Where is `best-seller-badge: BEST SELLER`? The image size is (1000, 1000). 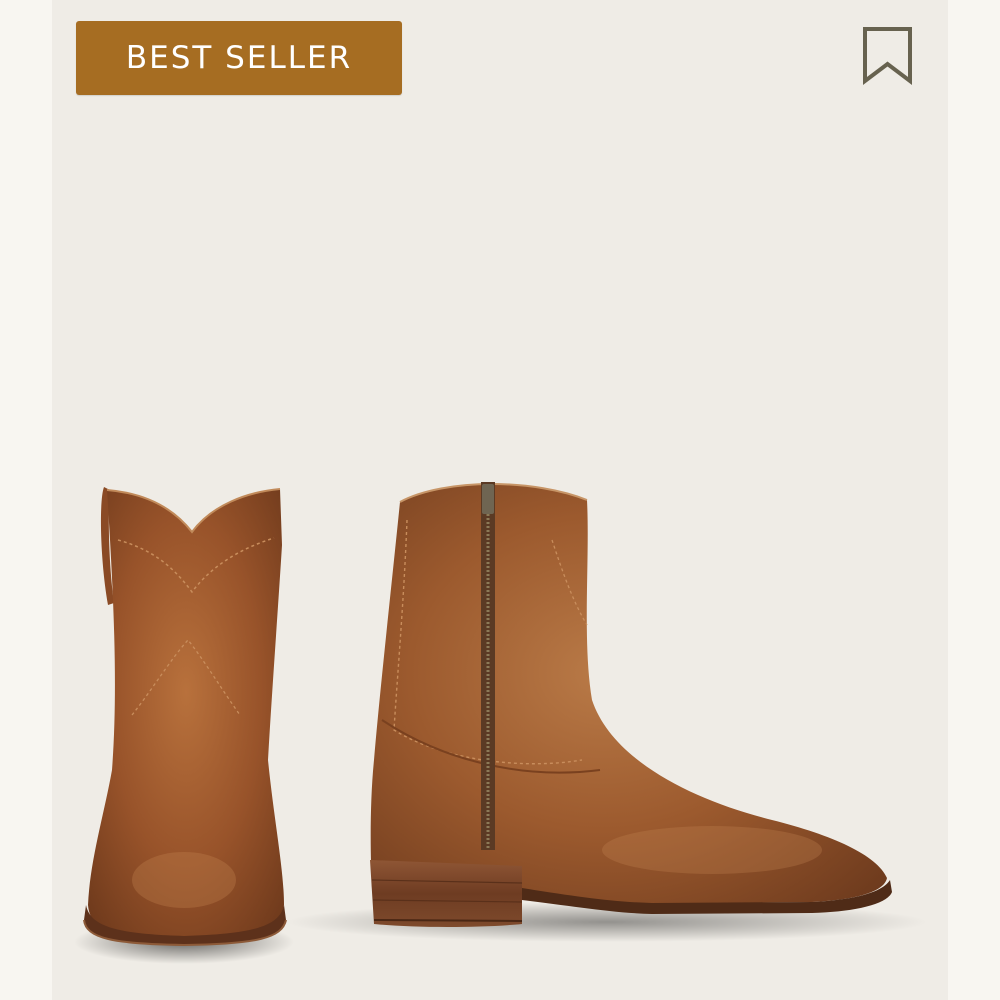 best-seller-badge: BEST SELLER is located at coordinates (239, 58).